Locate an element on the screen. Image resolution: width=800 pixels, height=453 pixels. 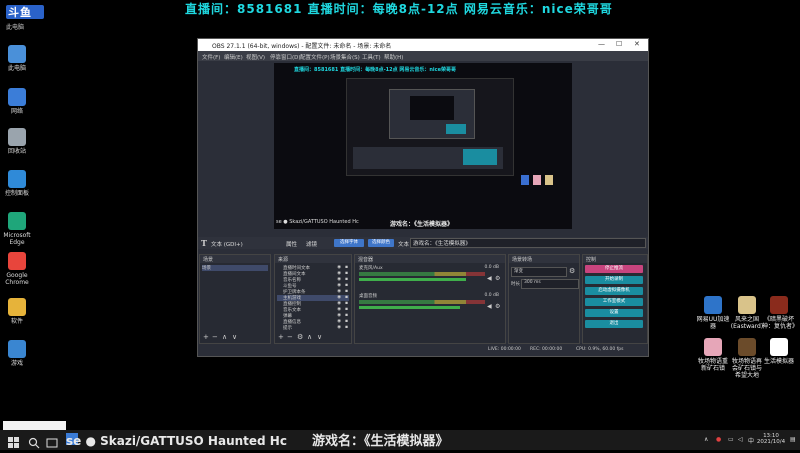
color-select-button: 选择颜色 is located at coordinates (381, 243).